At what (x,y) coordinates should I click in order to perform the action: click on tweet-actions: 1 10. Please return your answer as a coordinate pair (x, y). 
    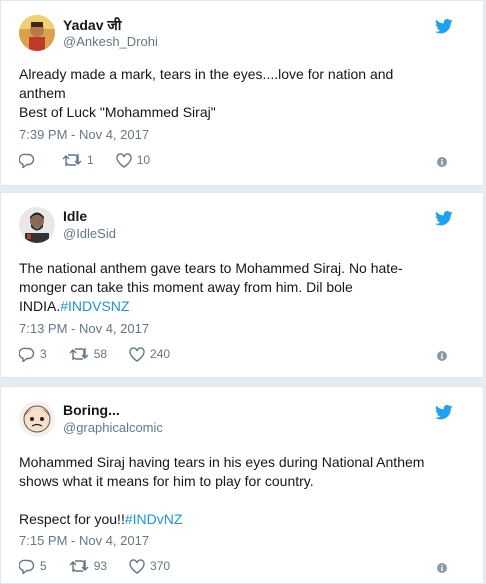
    Looking at the image, I should click on (95, 160).